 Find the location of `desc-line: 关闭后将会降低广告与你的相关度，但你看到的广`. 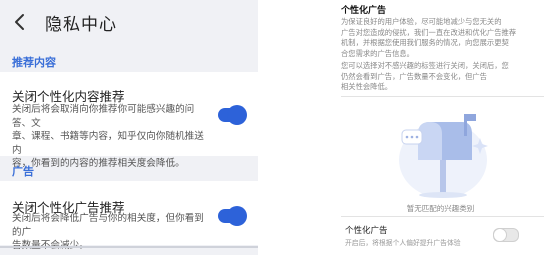

desc-line: 关闭后将会降低广告与你的相关度，但你看到的广 is located at coordinates (108, 225).